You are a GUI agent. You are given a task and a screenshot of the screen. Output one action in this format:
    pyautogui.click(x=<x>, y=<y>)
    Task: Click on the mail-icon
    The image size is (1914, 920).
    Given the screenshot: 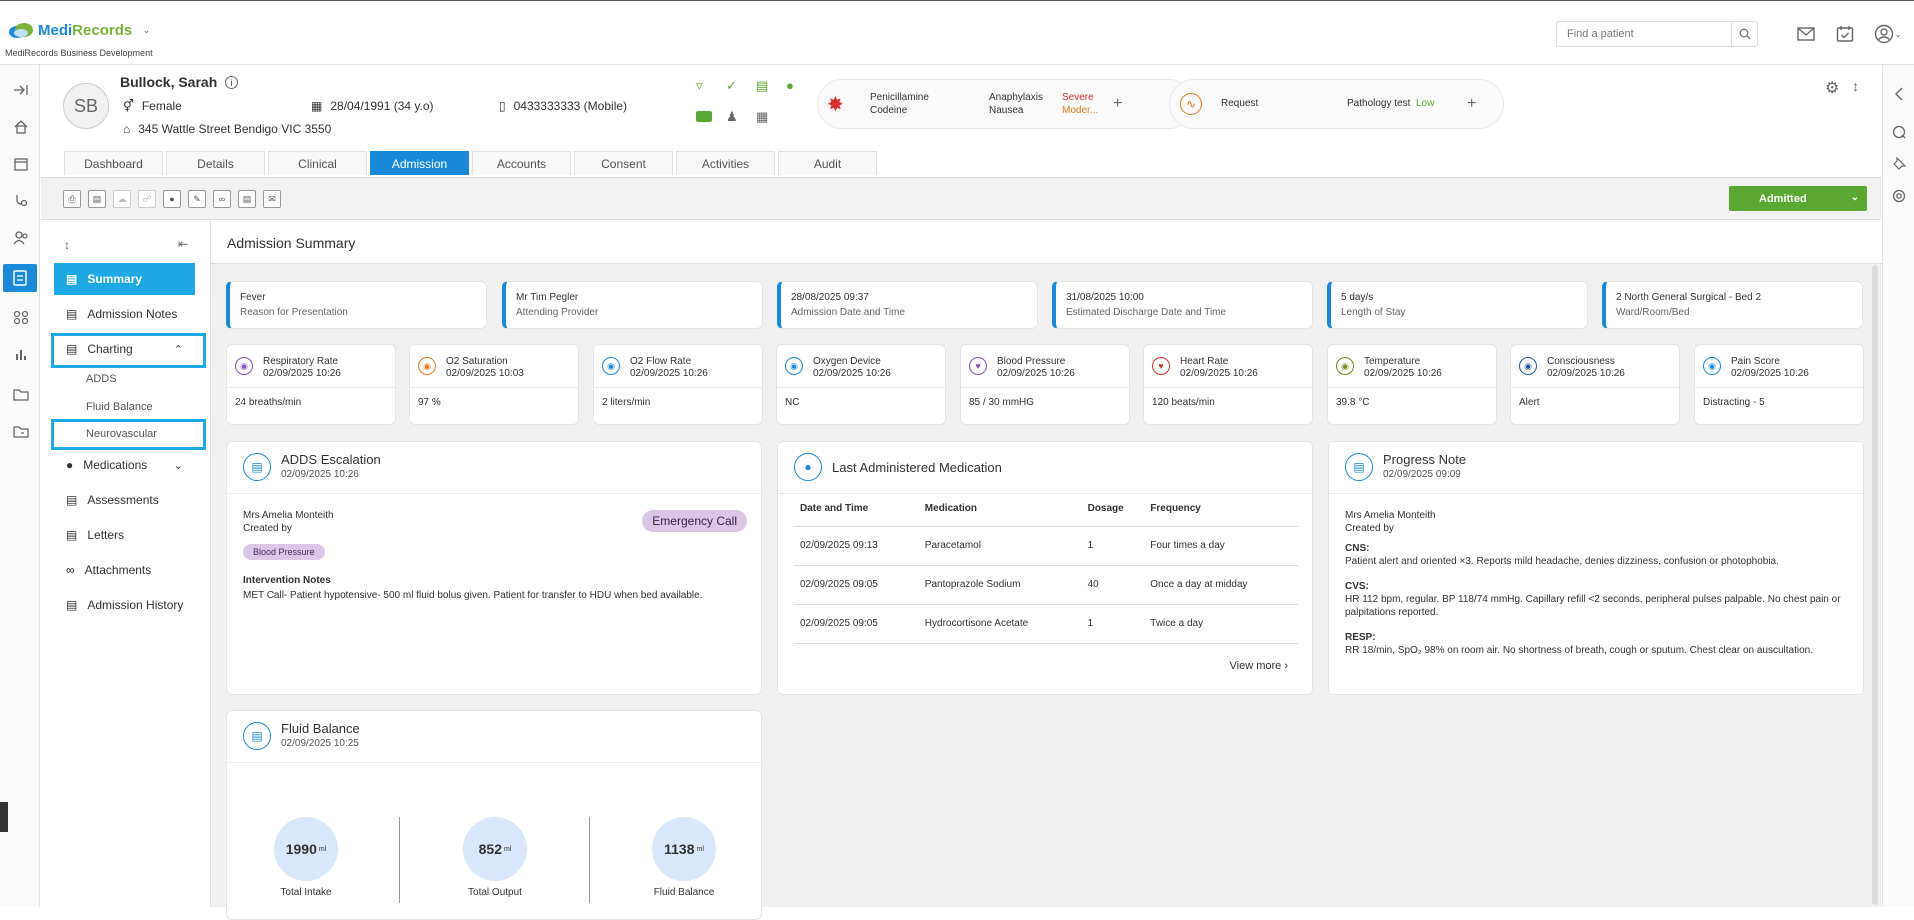 What is the action you would take?
    pyautogui.click(x=1806, y=34)
    